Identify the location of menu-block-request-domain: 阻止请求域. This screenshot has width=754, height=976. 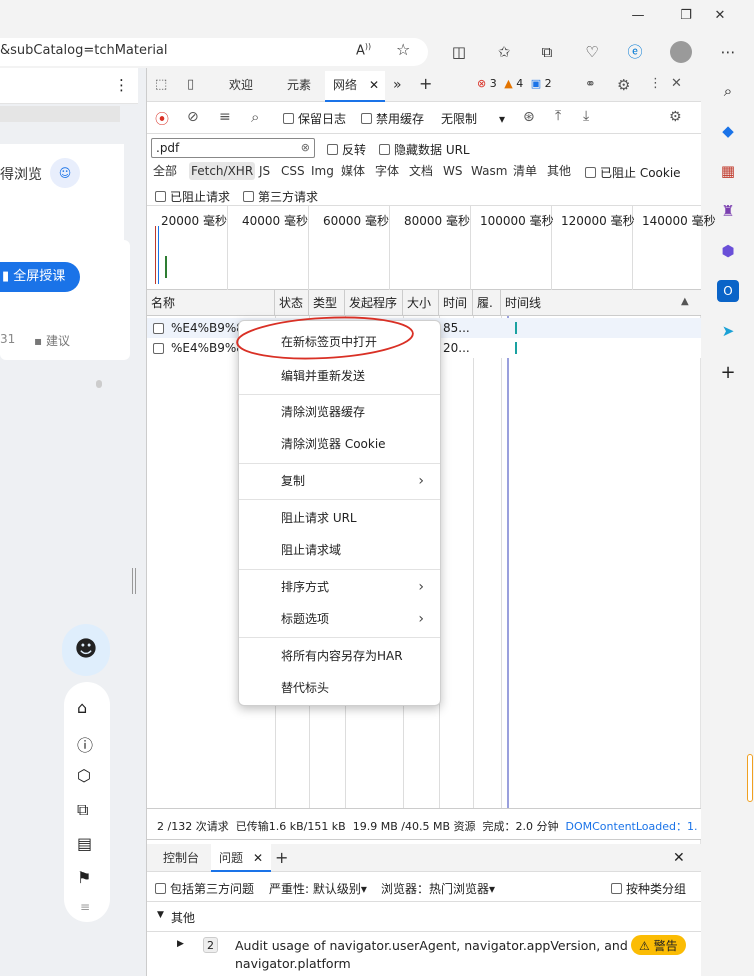
(339, 550).